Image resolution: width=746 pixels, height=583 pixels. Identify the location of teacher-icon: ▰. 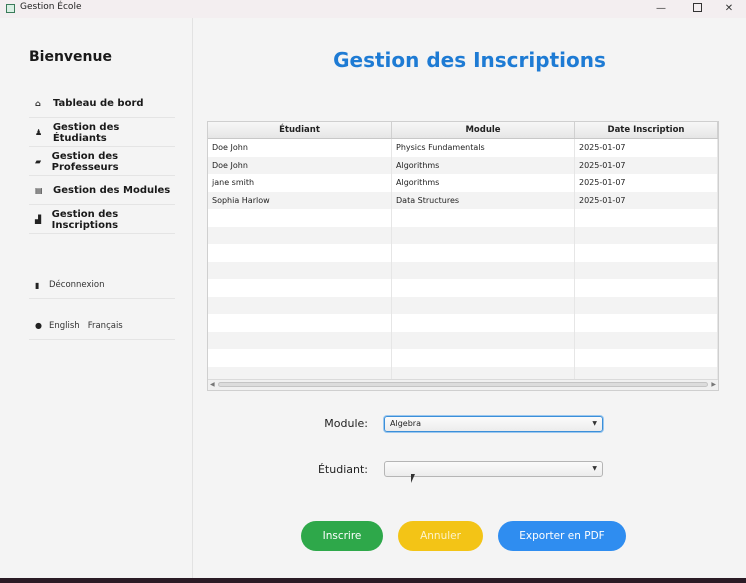
(38, 161).